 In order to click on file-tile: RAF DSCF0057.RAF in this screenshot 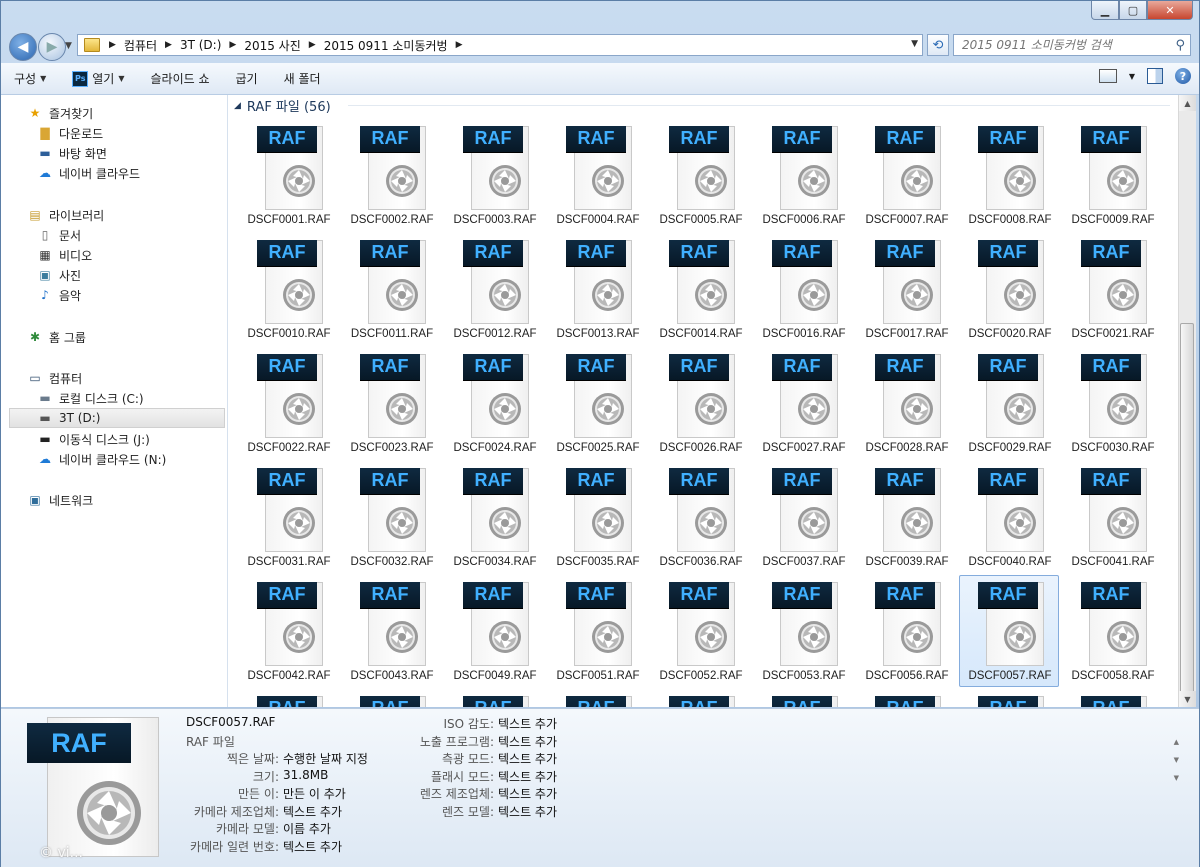, I will do `click(1009, 631)`.